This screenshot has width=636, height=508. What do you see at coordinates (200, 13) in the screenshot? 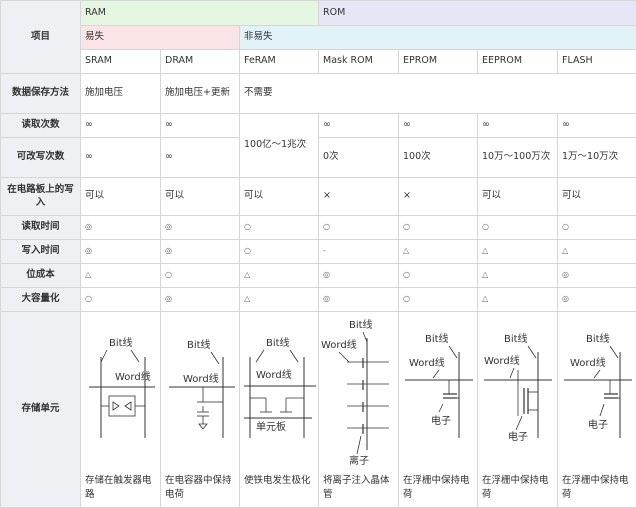
I see `ram-header: RAM` at bounding box center [200, 13].